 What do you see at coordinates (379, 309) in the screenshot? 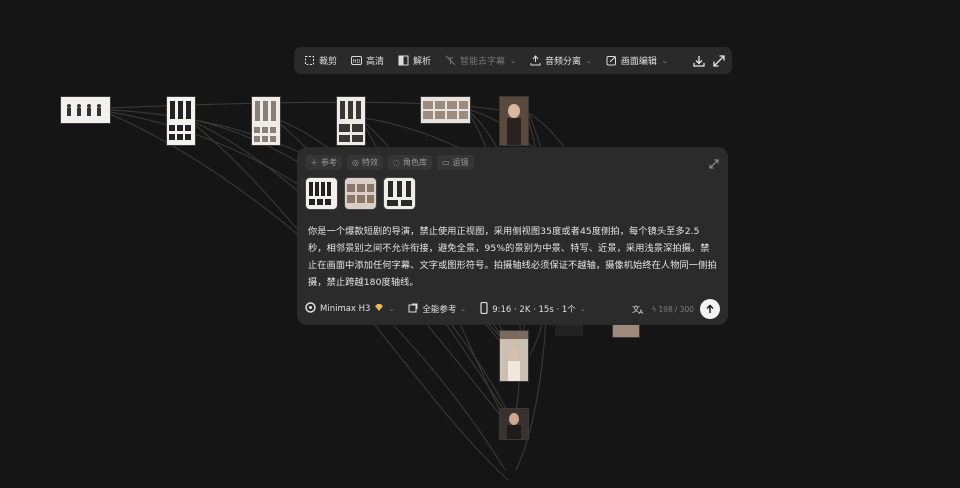
I see `premium-badge-icon` at bounding box center [379, 309].